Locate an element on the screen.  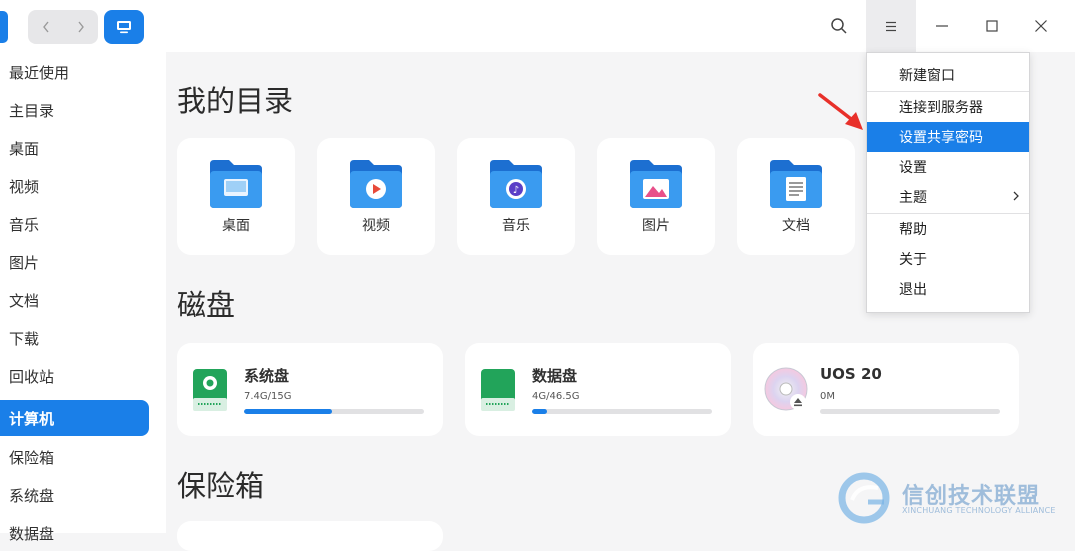
menu-item-label: 连接到服务器 is located at coordinates (941, 108).